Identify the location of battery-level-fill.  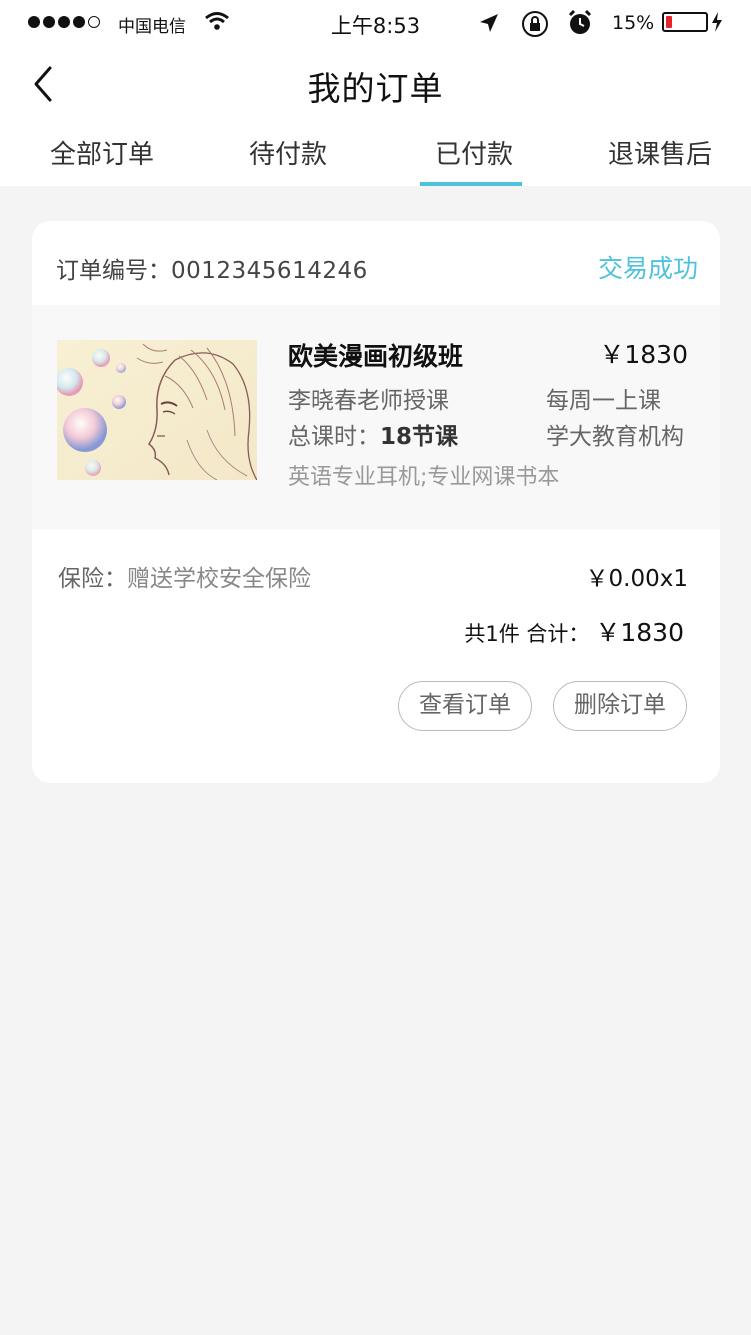
(669, 22).